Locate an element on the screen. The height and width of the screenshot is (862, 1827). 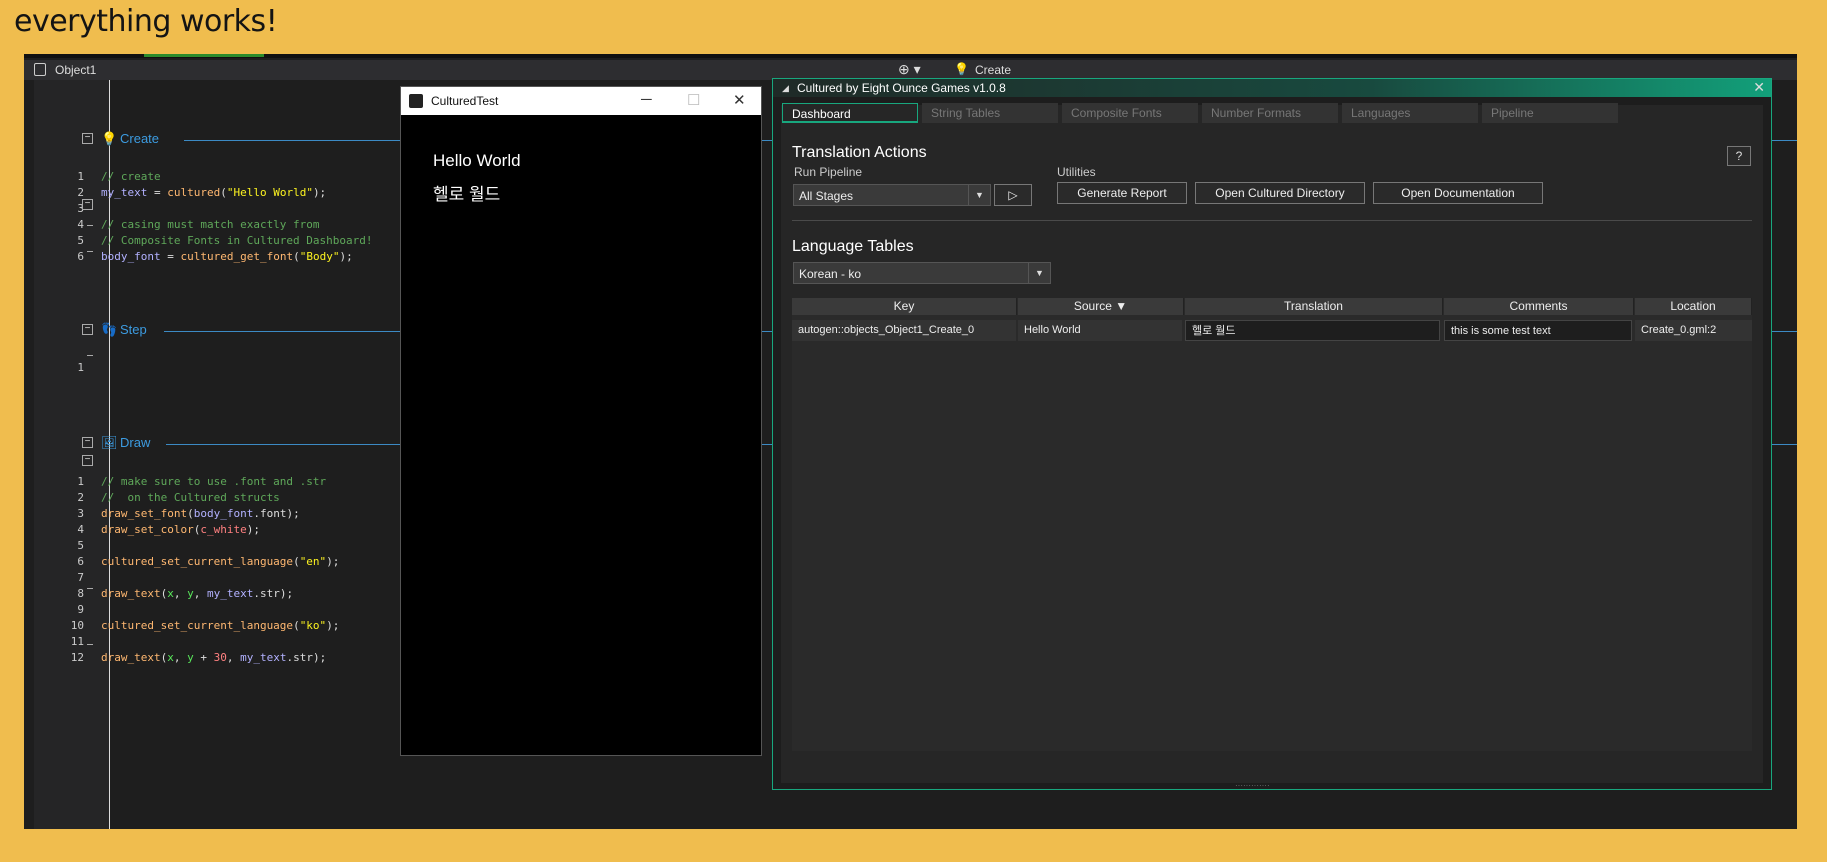
generate-report-button: Generate Report is located at coordinates (1122, 193).